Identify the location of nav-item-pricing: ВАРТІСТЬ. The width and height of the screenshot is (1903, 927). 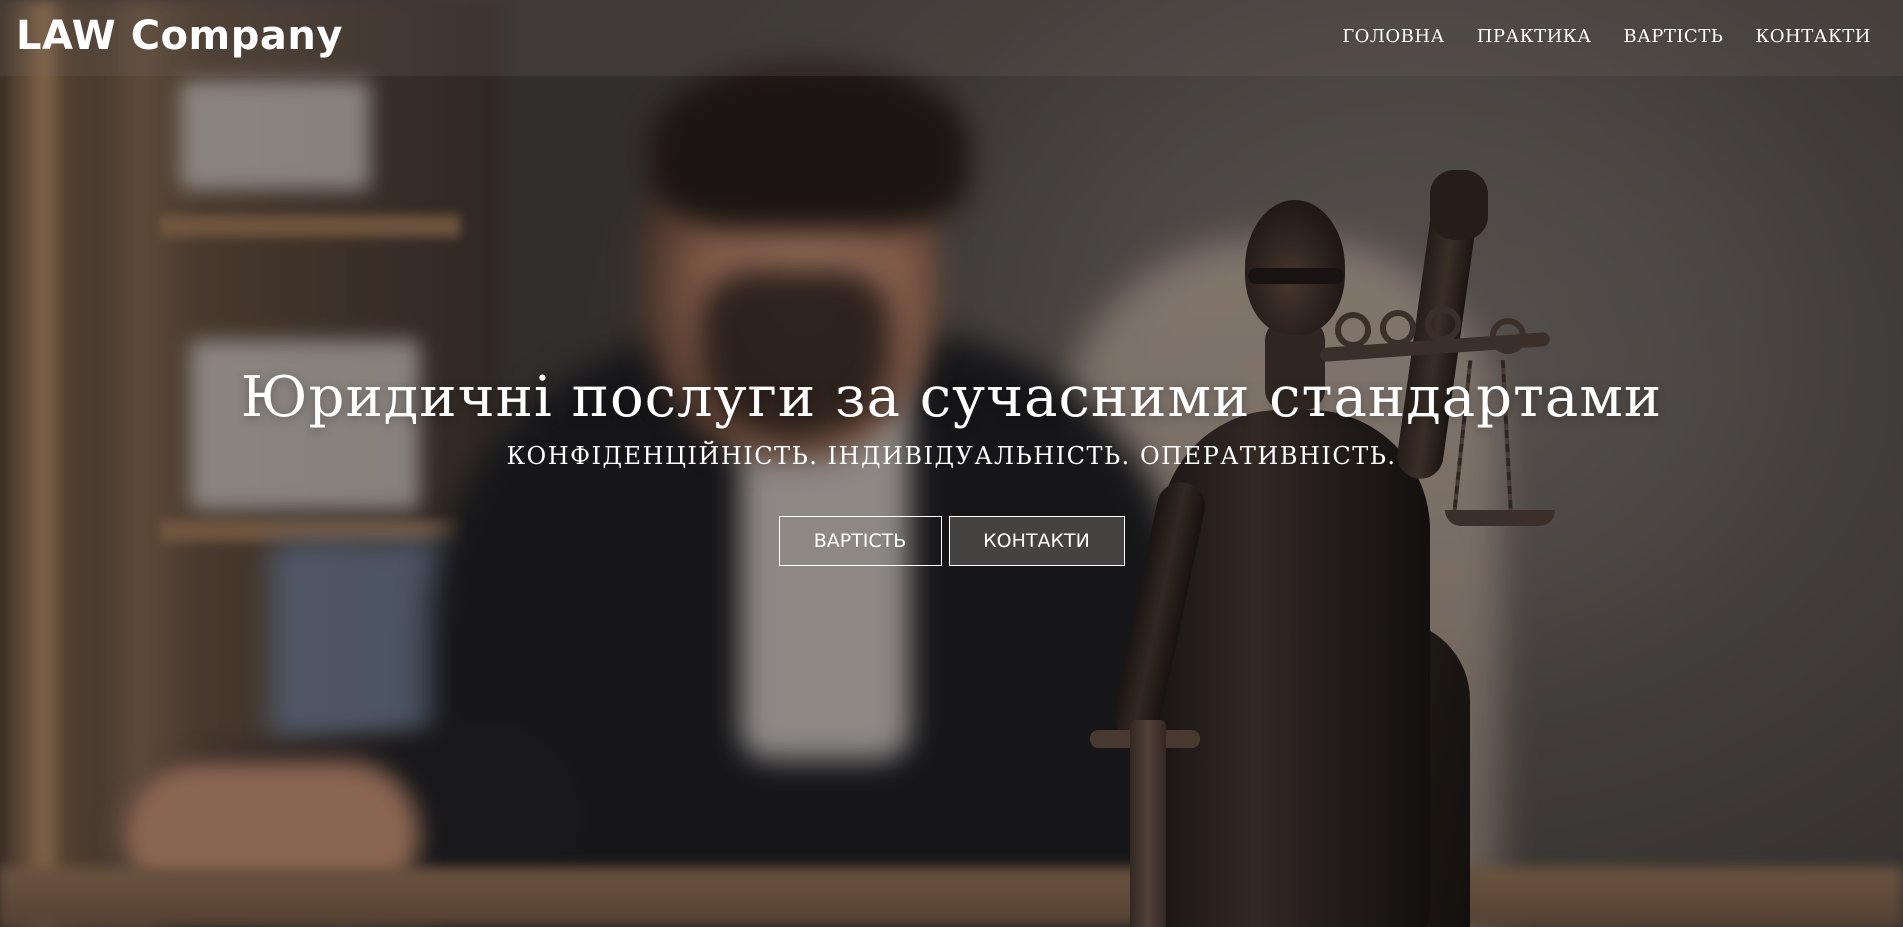
(1673, 36).